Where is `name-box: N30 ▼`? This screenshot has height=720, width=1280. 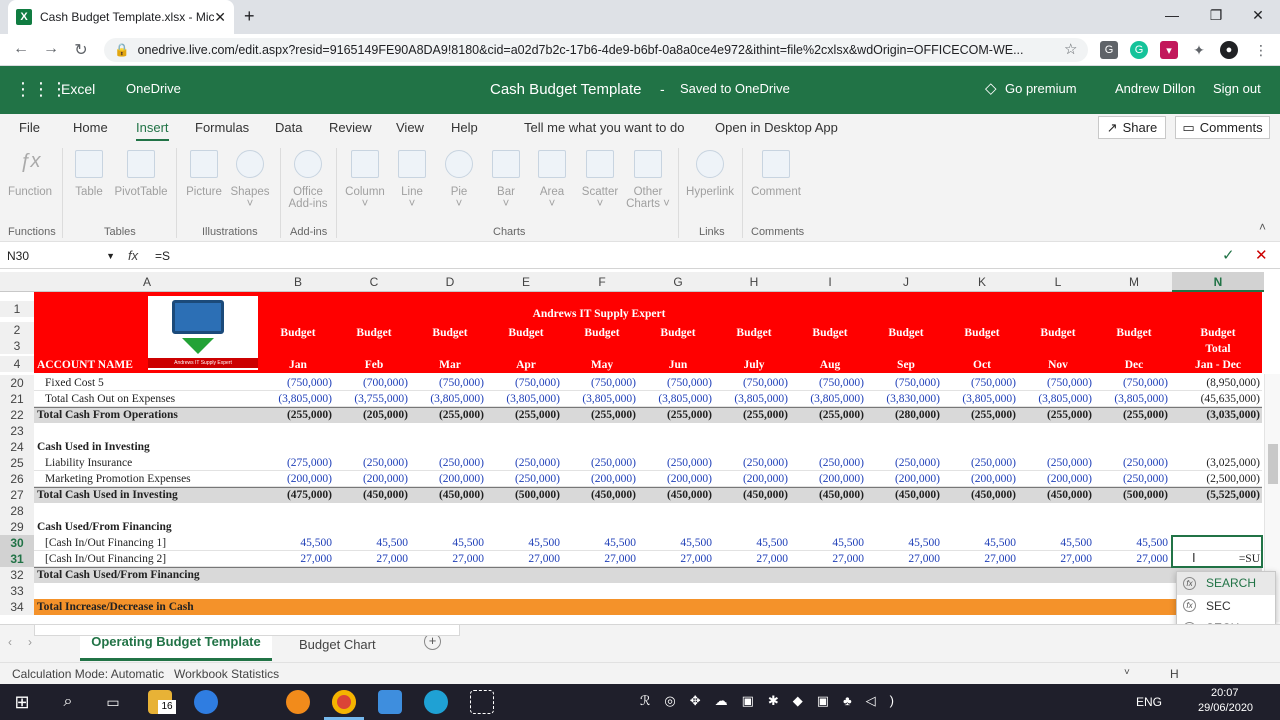 name-box: N30 ▼ is located at coordinates (61, 256).